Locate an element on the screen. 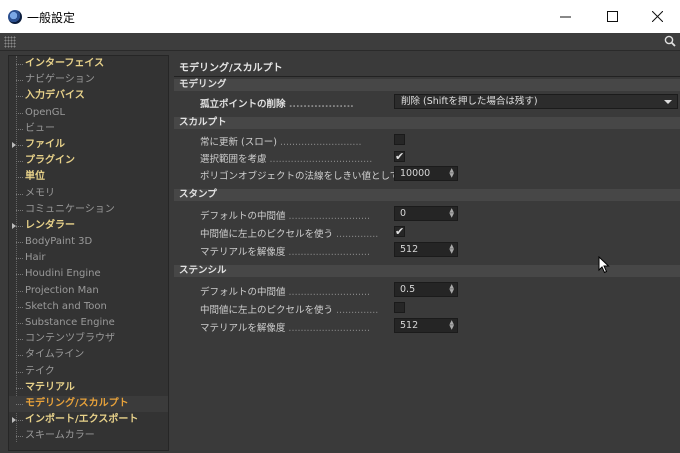  sidebar-item-label: メモリ is located at coordinates (40, 193).